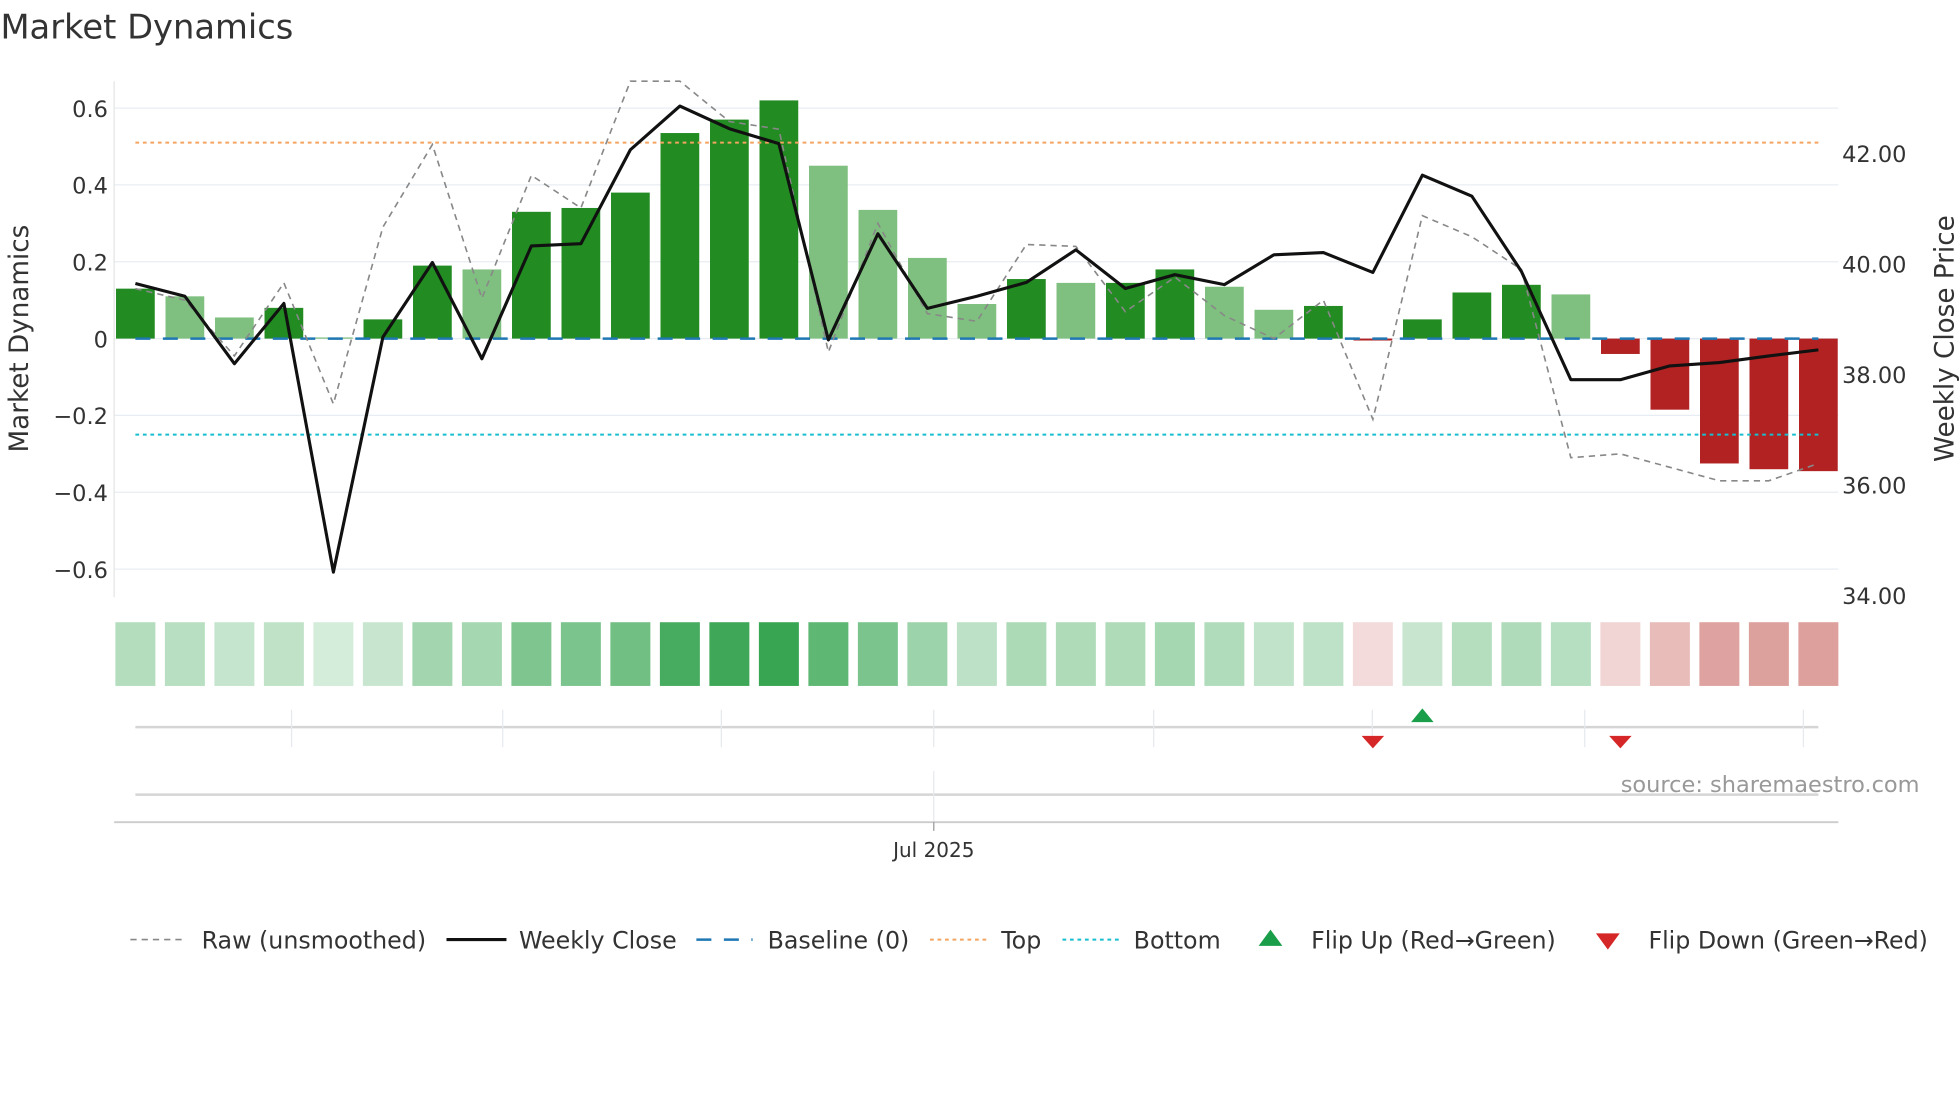 The image size is (1960, 1102). What do you see at coordinates (977, 765) in the screenshot?
I see `flip-markers` at bounding box center [977, 765].